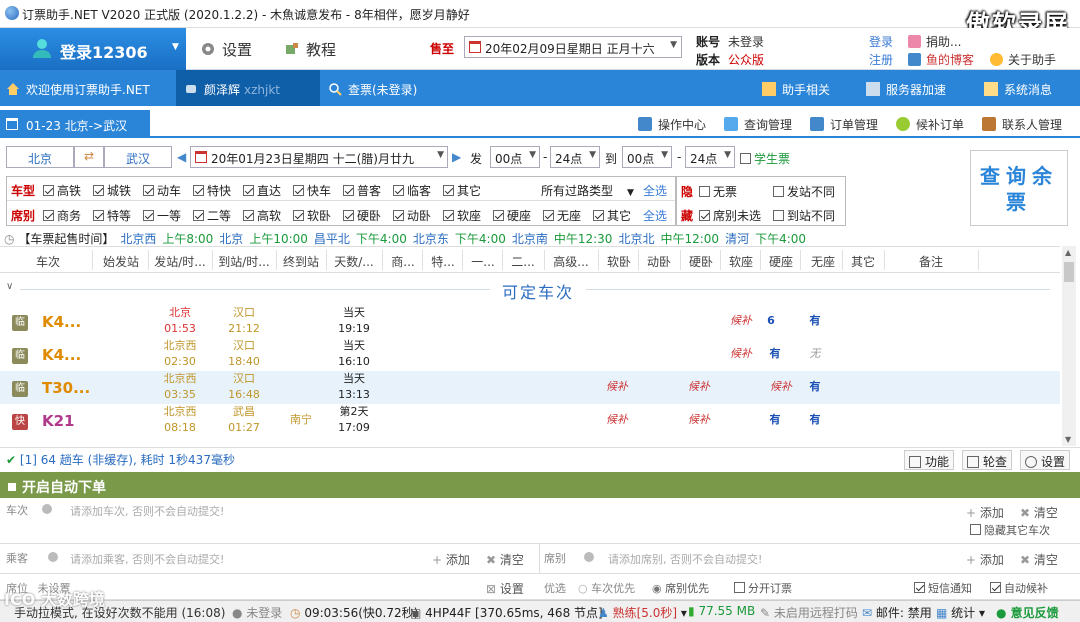  What do you see at coordinates (930, 124) in the screenshot?
I see `waitlist-orders: 候补订单` at bounding box center [930, 124].